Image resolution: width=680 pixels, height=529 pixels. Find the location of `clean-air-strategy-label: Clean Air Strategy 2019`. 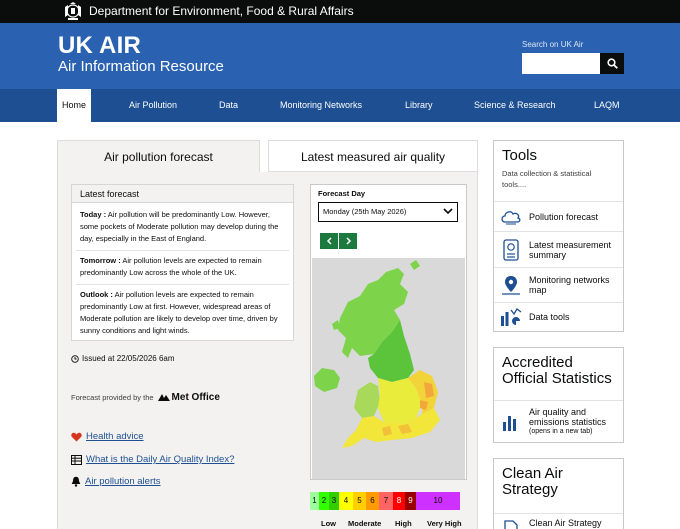

clean-air-strategy-label: Clean Air Strategy 2019 is located at coordinates (565, 523).